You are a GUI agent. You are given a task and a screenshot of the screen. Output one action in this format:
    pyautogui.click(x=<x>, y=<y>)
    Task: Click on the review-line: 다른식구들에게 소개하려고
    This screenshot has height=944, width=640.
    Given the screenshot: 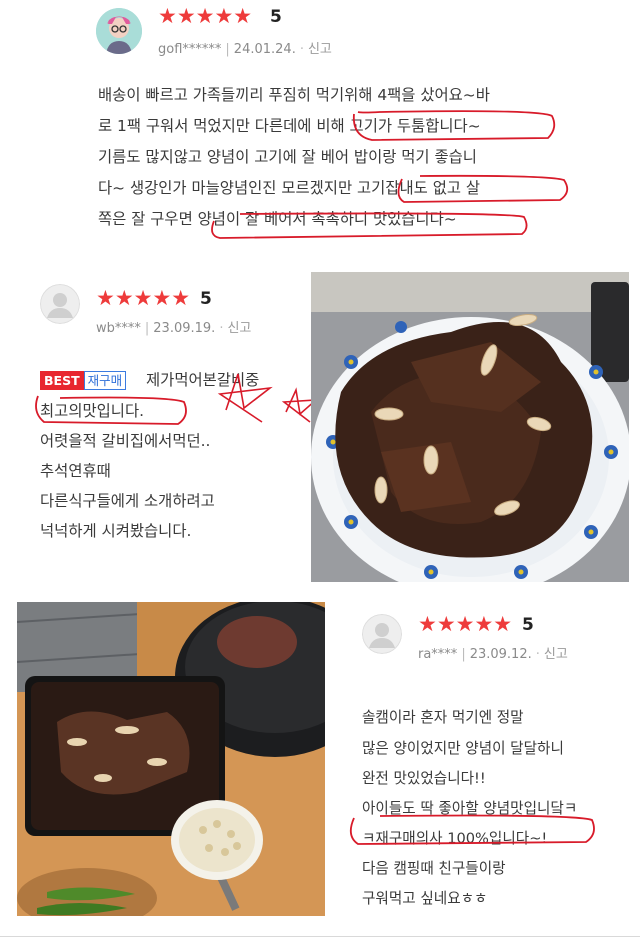 What is the action you would take?
    pyautogui.click(x=127, y=501)
    